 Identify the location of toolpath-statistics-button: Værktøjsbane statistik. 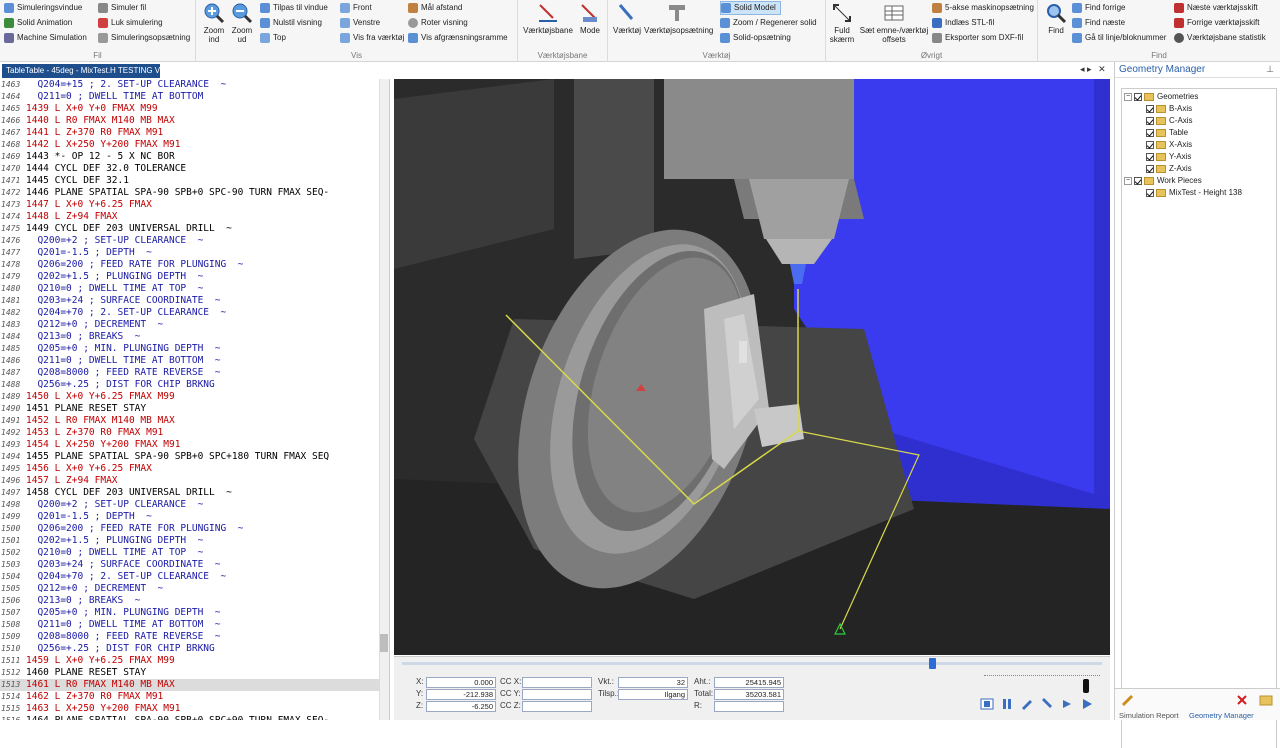
(1220, 38).